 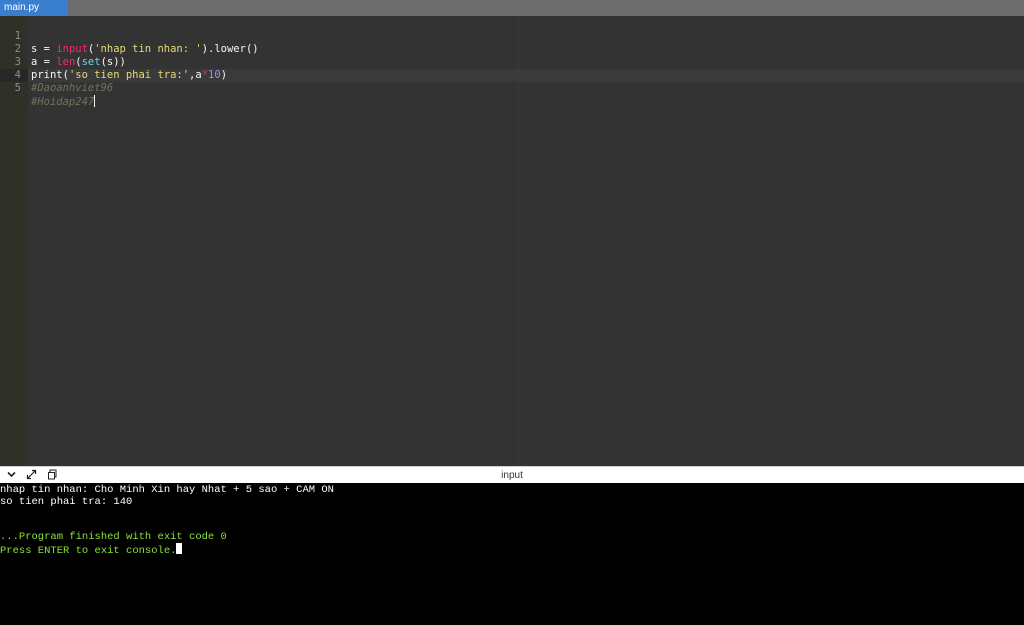 I want to click on code-token: 'so tien phai tra:', so click(x=129, y=75).